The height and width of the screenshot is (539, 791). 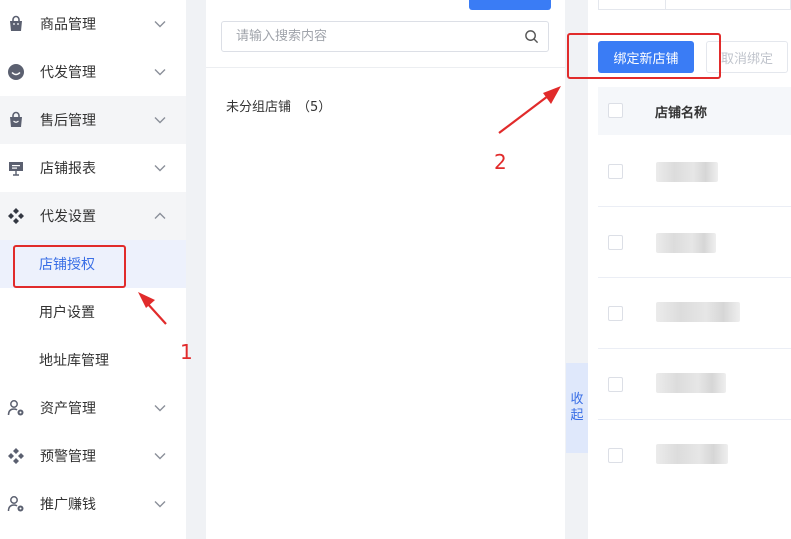 I want to click on group-count: （5）, so click(x=314, y=107).